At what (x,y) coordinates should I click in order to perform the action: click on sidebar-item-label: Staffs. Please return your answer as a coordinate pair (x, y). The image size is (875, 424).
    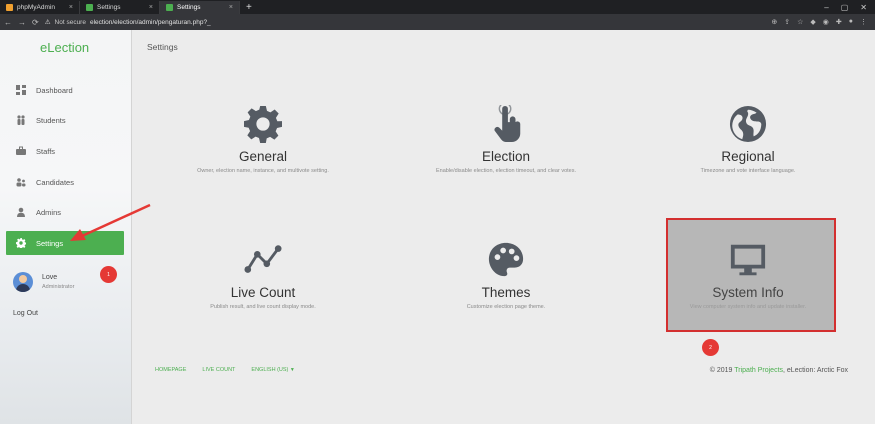
    Looking at the image, I should click on (46, 151).